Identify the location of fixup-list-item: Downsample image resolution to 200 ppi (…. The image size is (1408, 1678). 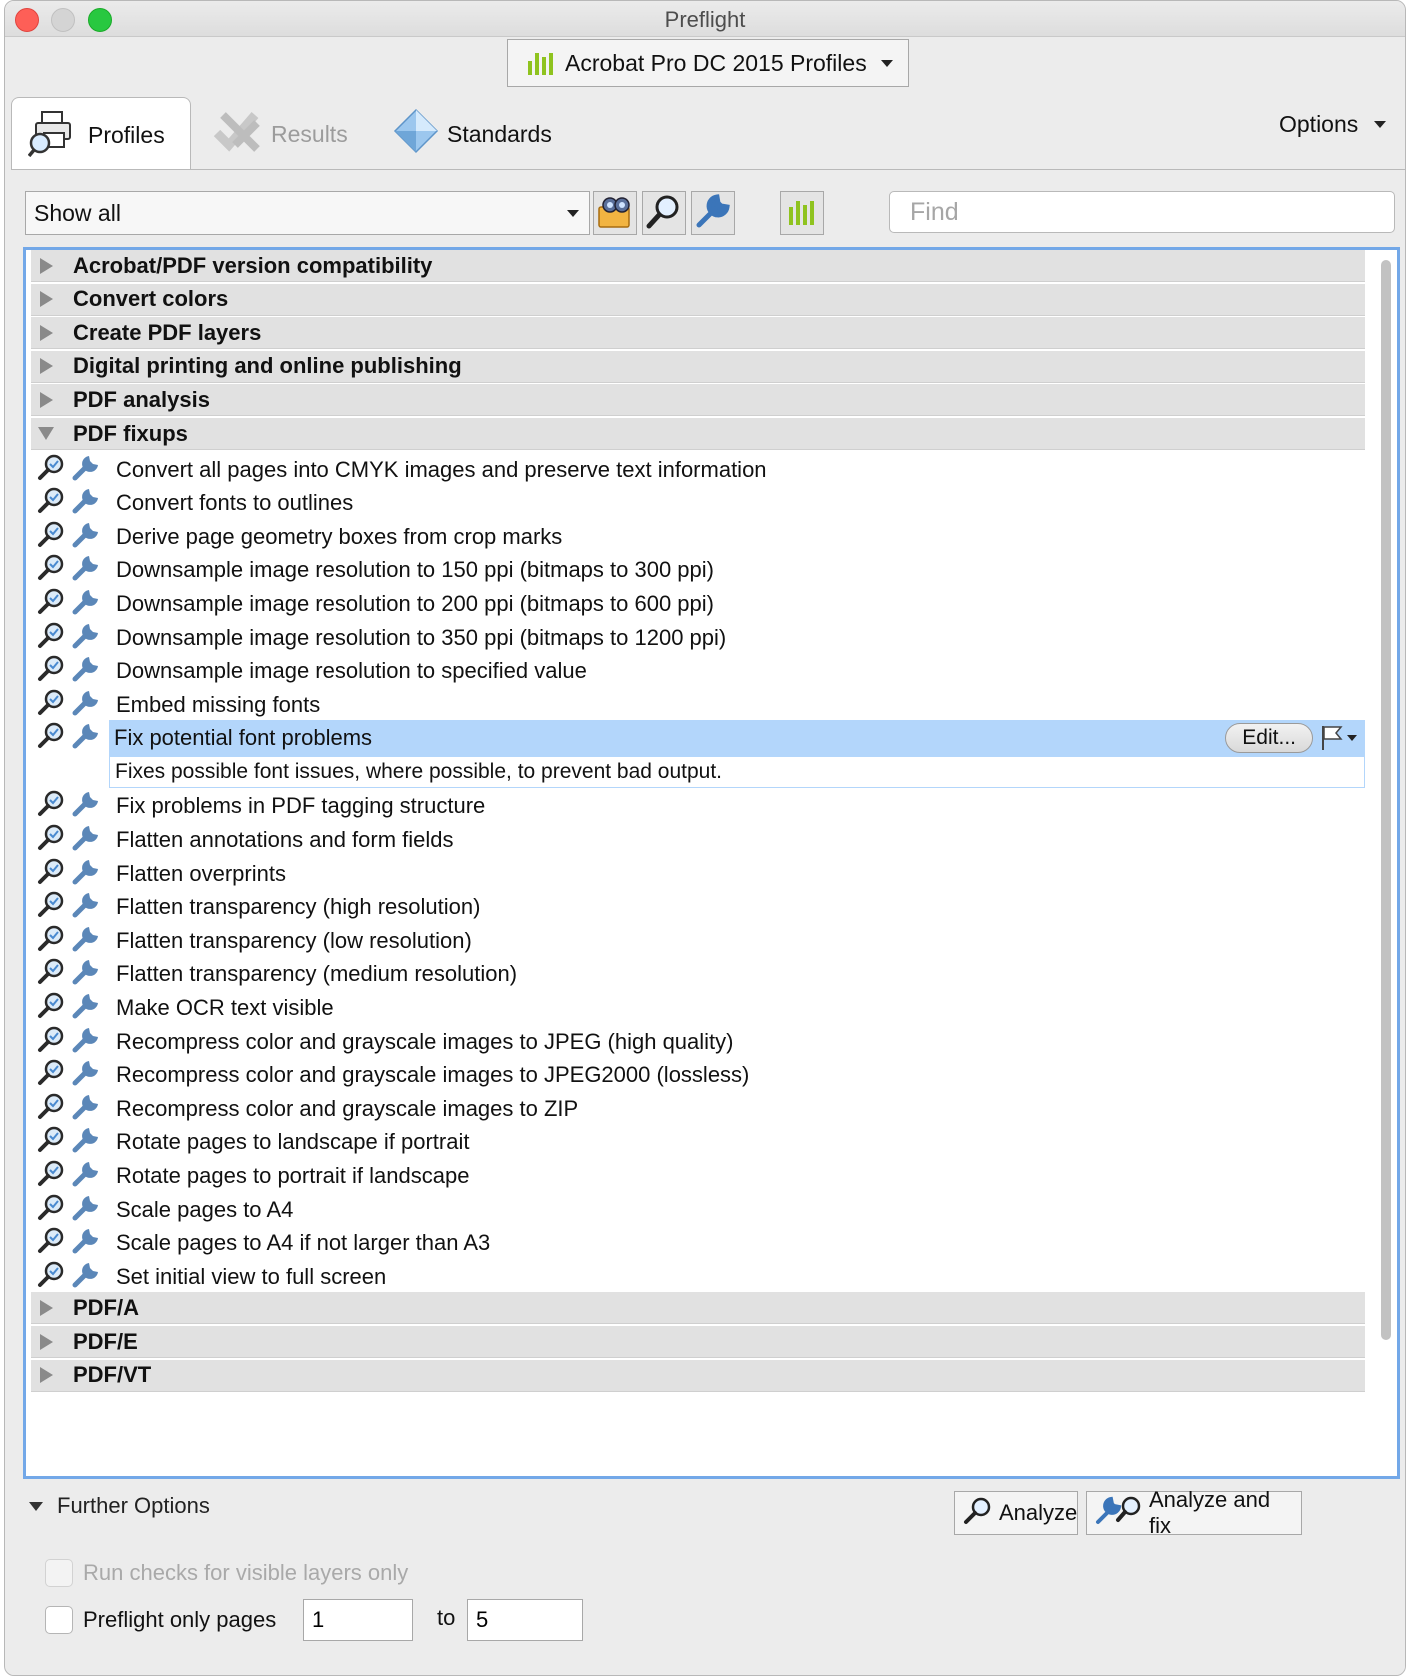
(698, 604).